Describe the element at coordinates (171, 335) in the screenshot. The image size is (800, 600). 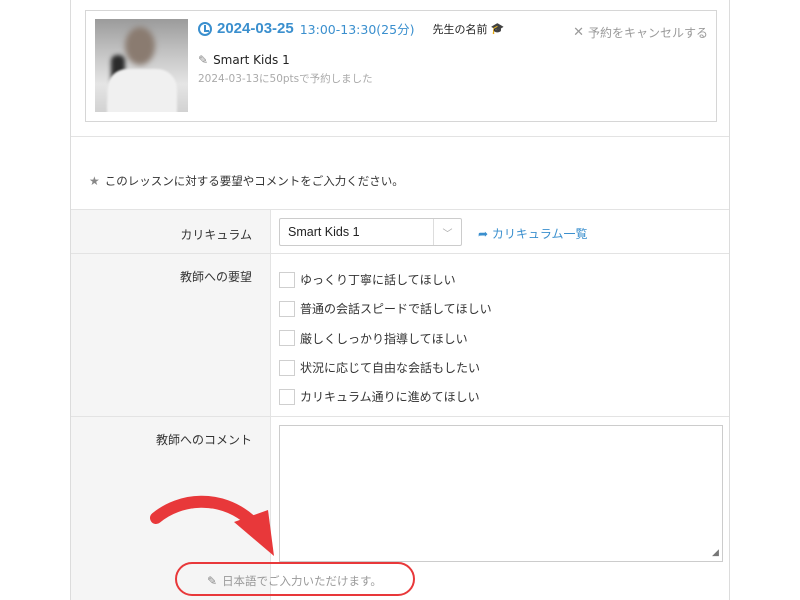
I see `requests-label: 教師への要望` at that location.